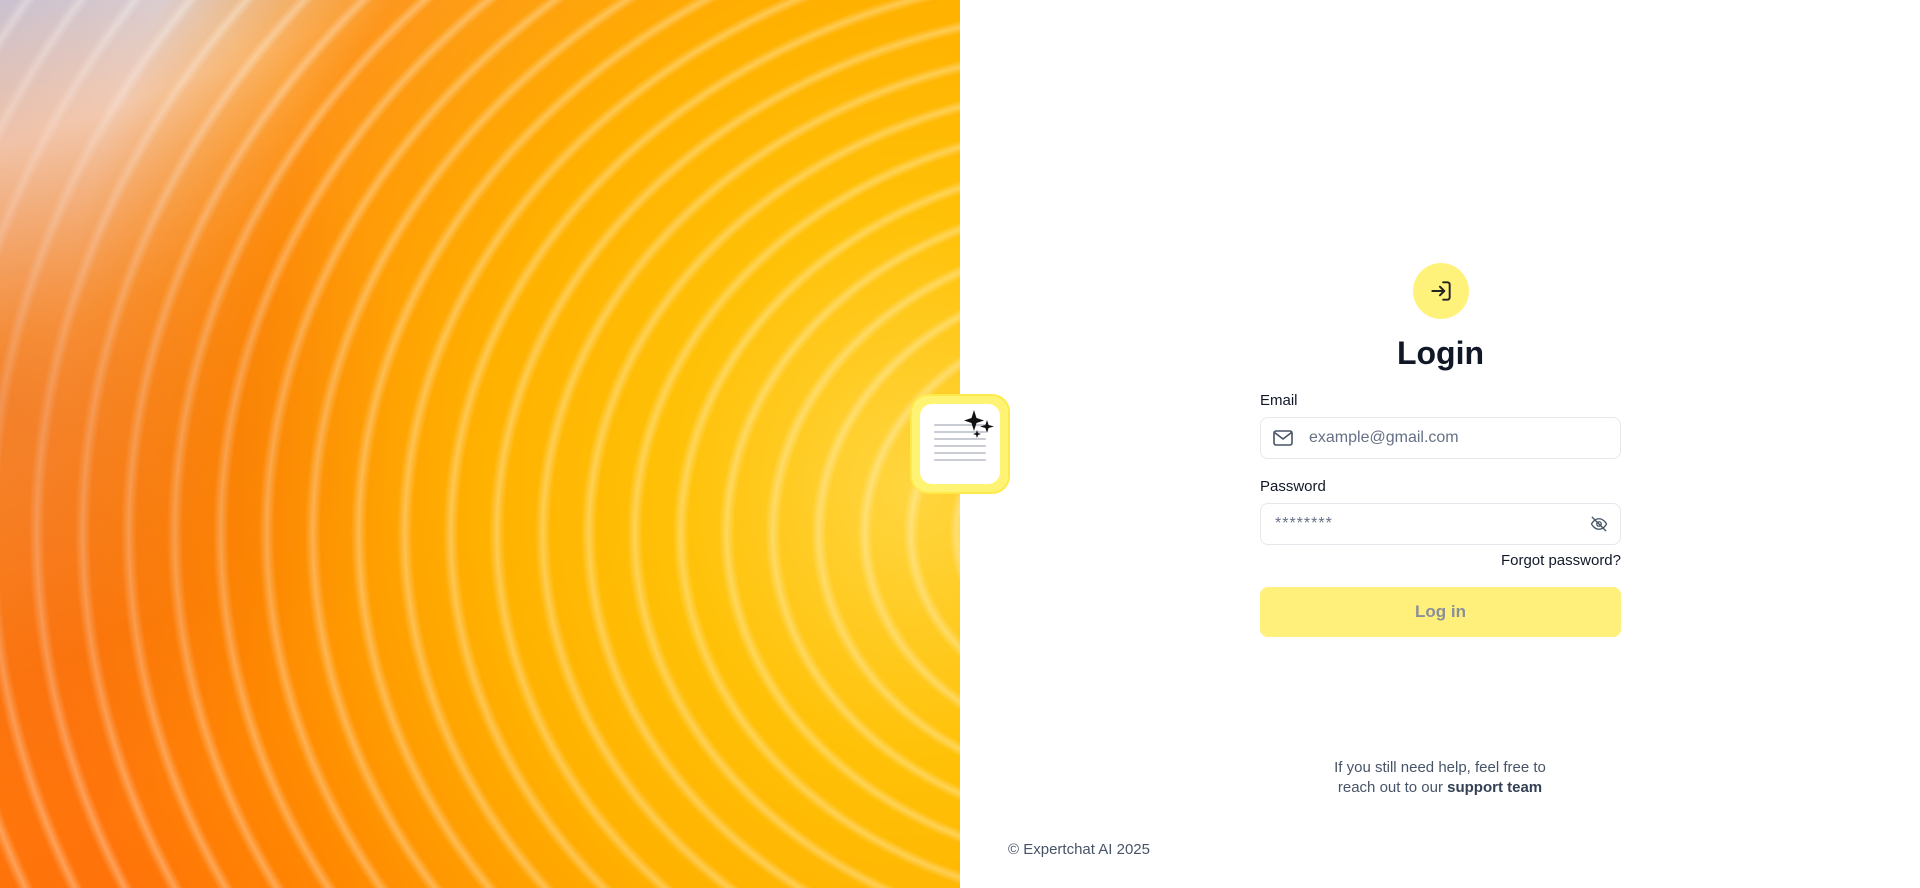 This screenshot has width=1920, height=888. What do you see at coordinates (1494, 787) in the screenshot?
I see `support-team-link: support team` at bounding box center [1494, 787].